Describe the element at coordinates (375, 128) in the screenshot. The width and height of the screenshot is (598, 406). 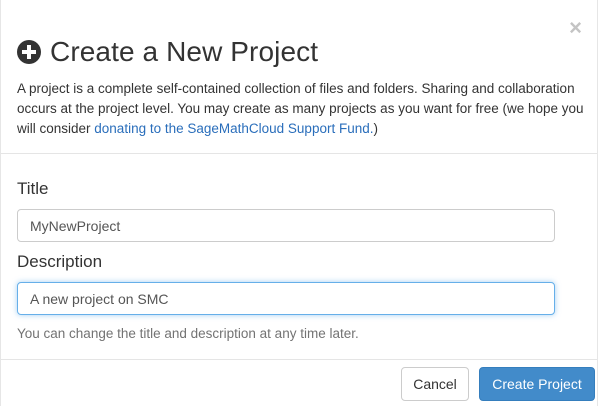
I see `intro-suffix: )` at that location.